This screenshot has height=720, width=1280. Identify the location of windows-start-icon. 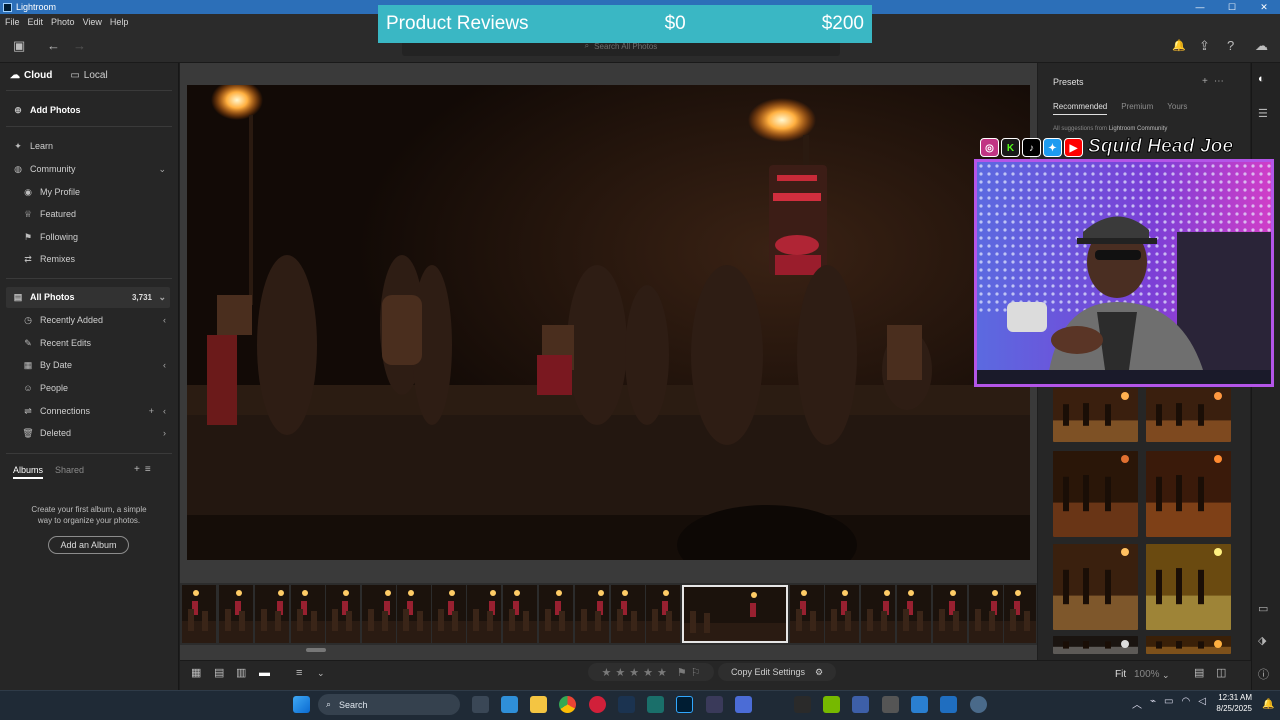
(301, 704).